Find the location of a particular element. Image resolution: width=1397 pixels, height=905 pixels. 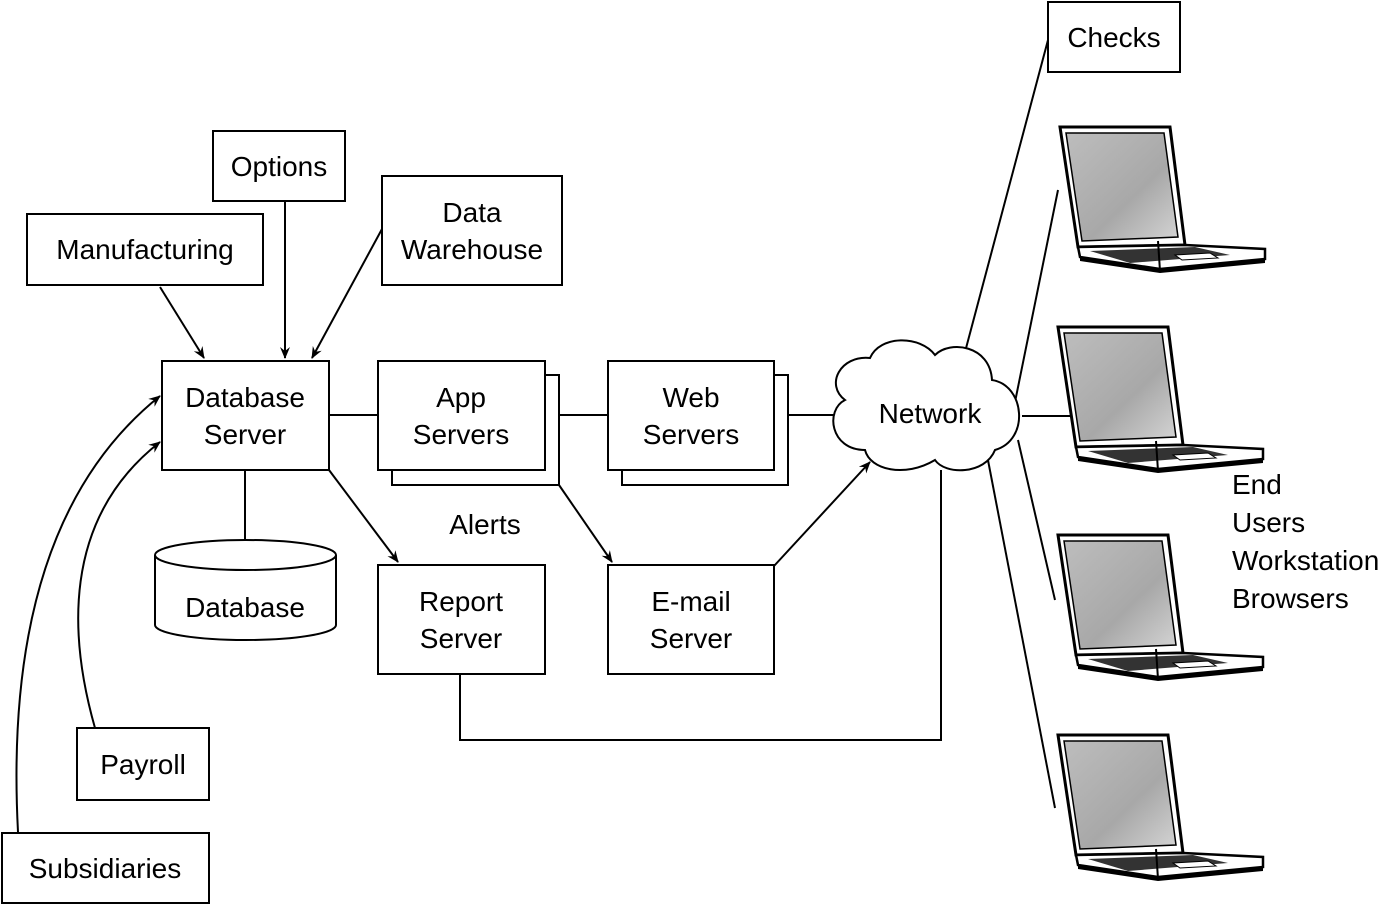

checks-label: Checks is located at coordinates (1113, 37).